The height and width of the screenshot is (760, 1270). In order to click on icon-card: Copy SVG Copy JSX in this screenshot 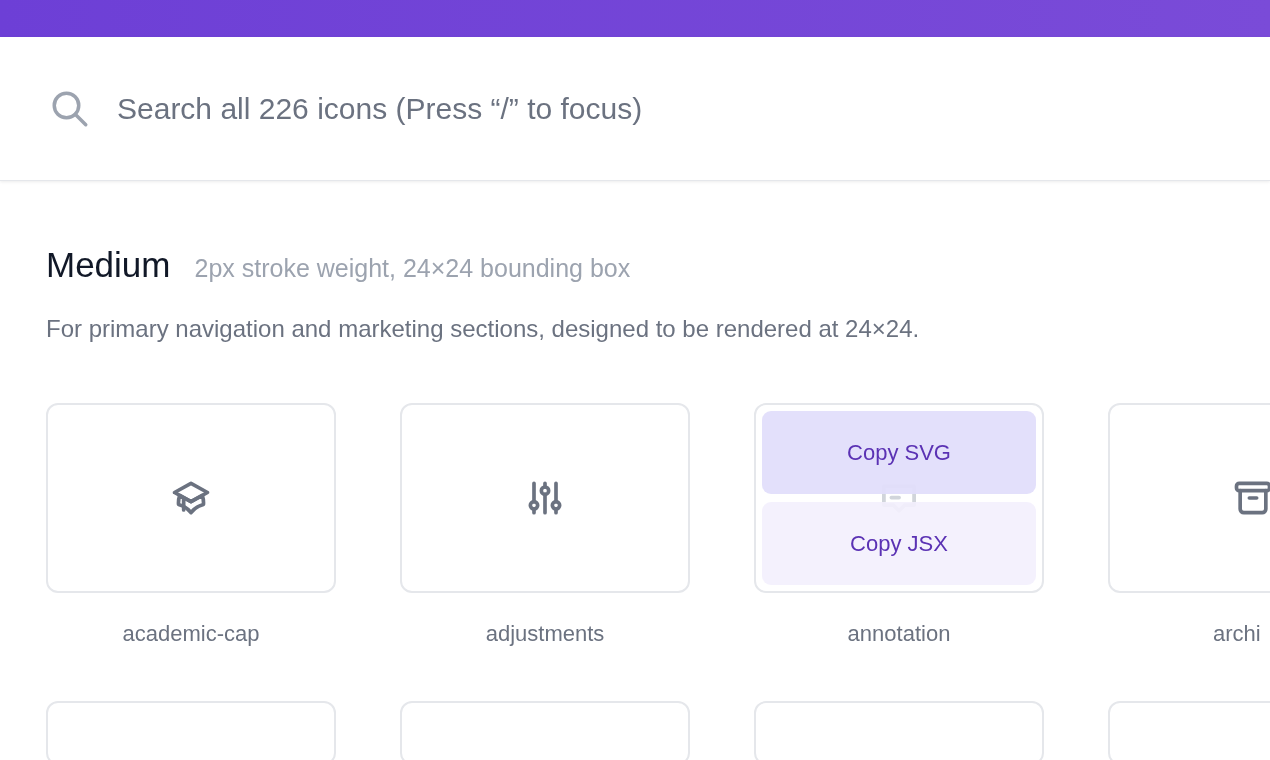, I will do `click(899, 498)`.